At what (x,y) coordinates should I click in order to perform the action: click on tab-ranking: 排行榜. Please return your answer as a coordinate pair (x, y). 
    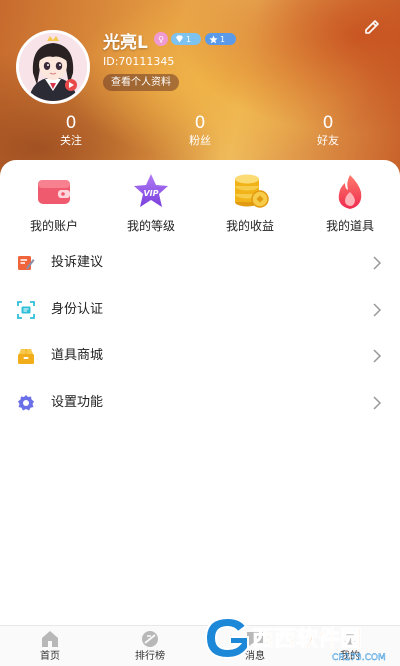
    Looking at the image, I should click on (150, 647).